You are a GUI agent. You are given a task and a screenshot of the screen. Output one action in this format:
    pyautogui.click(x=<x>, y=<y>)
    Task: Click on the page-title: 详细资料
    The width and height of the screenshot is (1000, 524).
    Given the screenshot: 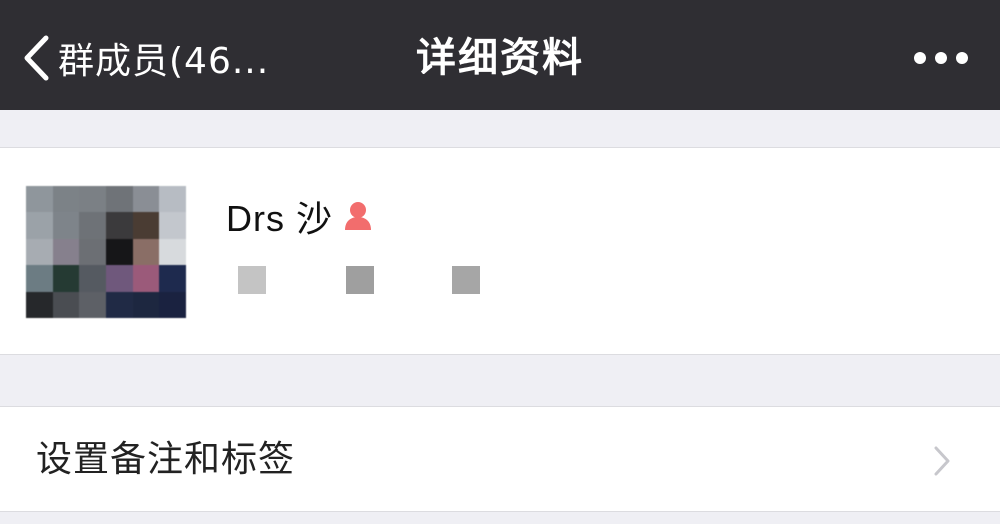 What is the action you would take?
    pyautogui.click(x=500, y=58)
    